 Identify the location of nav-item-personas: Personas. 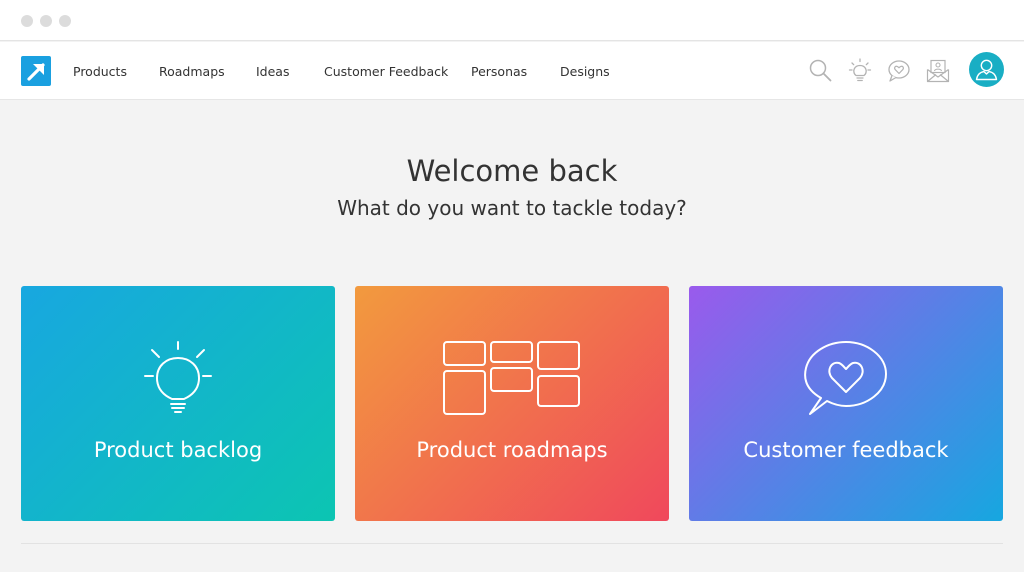
(499, 71).